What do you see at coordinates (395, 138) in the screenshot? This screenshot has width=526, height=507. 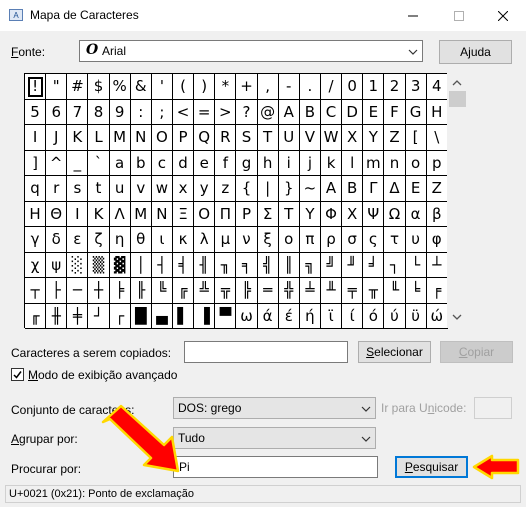 I see `char-cell: Z` at bounding box center [395, 138].